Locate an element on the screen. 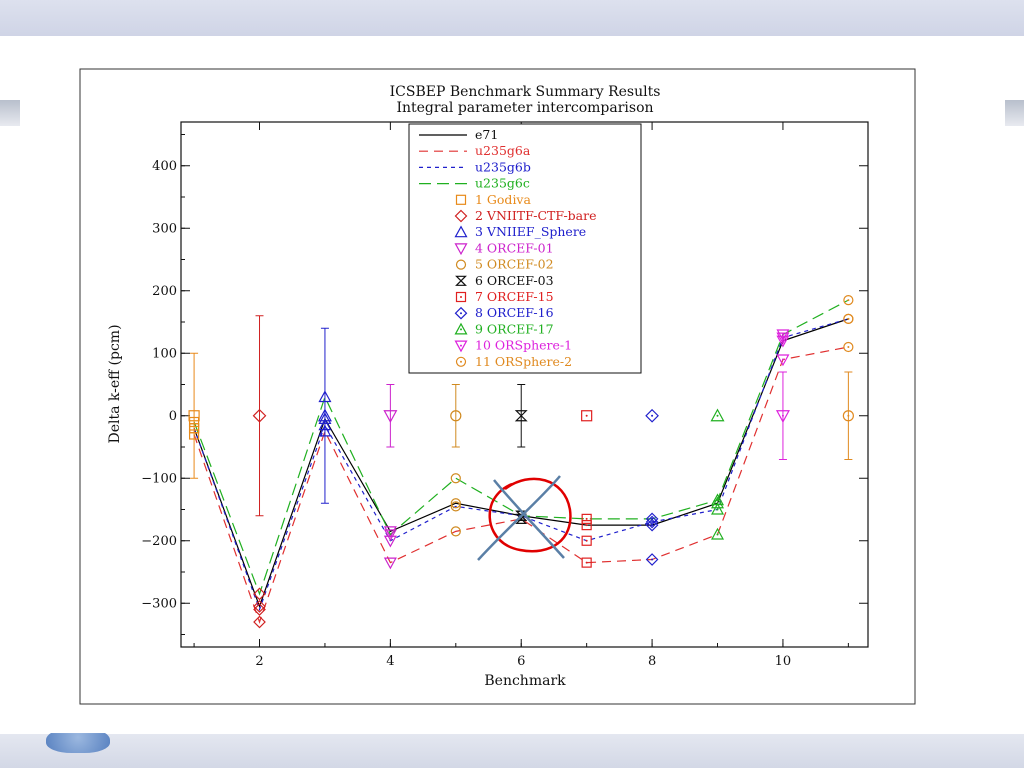  x-tick-label: 2 is located at coordinates (259, 661).